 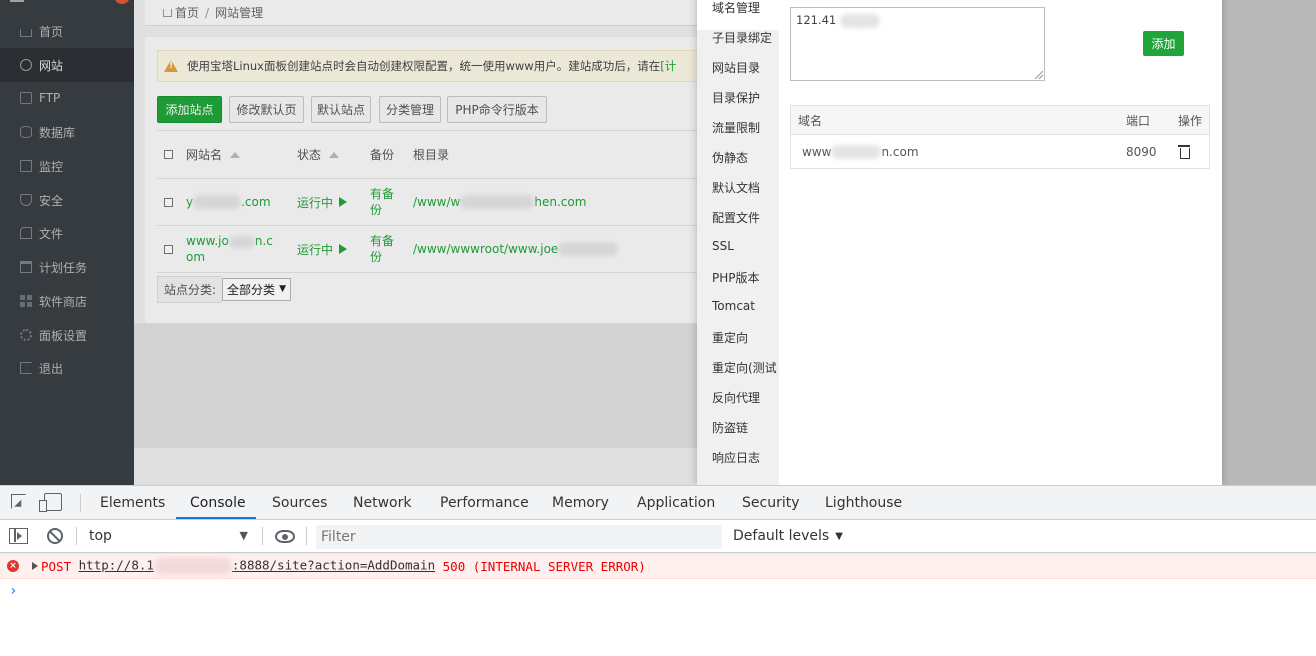 I want to click on caret-down-icon: ▼, so click(x=243, y=535).